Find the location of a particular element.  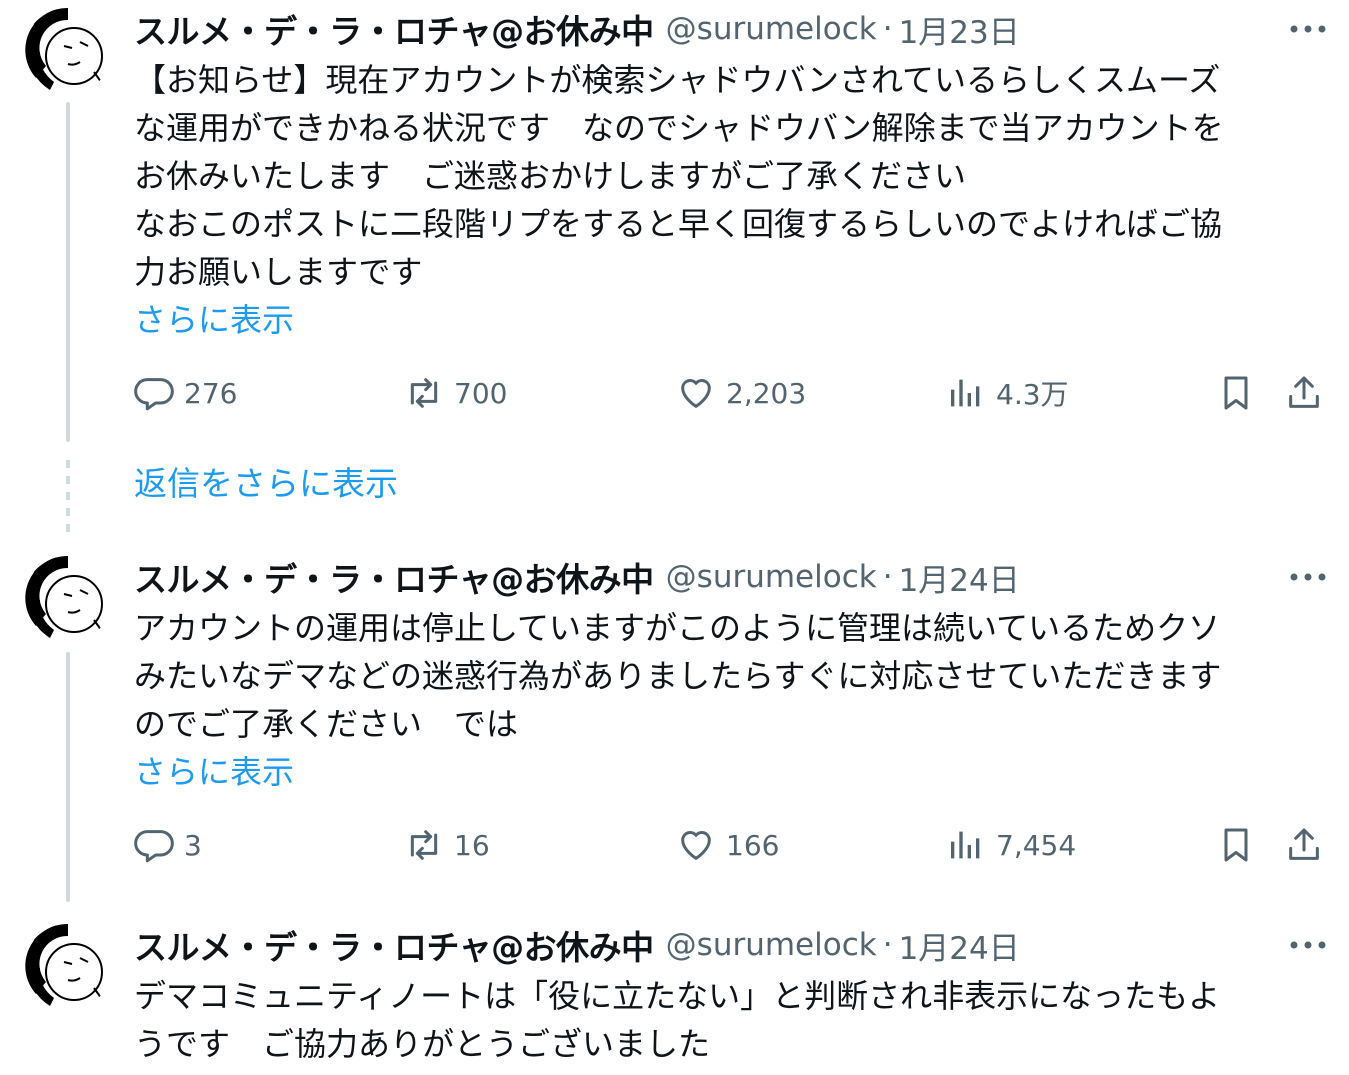

repost-button: 700 is located at coordinates (455, 393).